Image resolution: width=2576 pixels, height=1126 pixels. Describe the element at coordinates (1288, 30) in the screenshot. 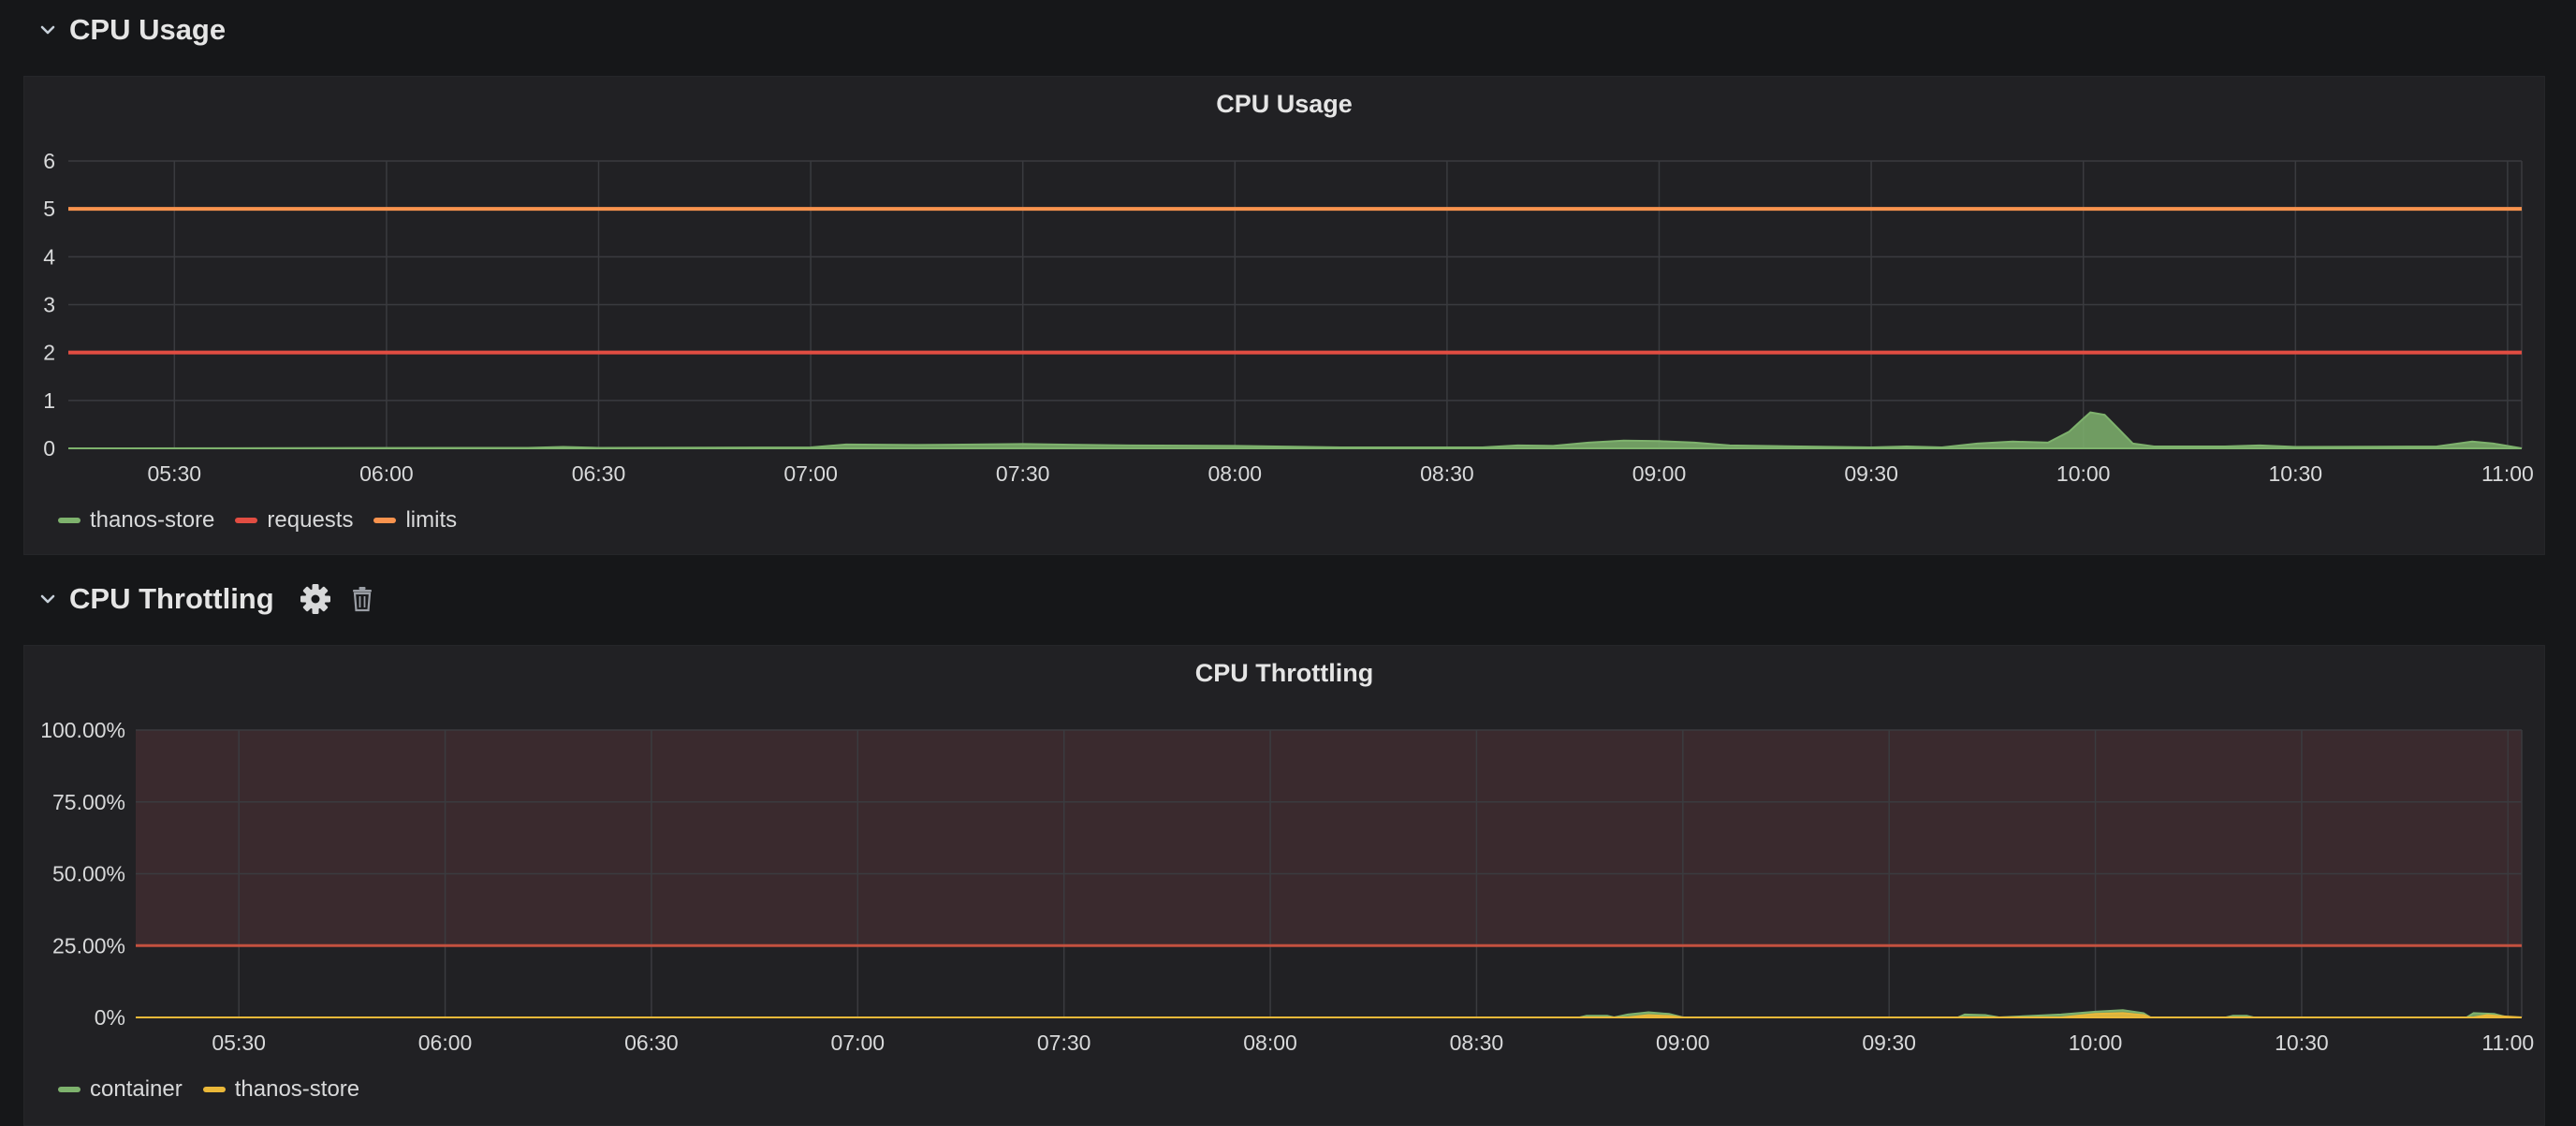

I see `row-header-cpu-usage: CPU Usage` at that location.